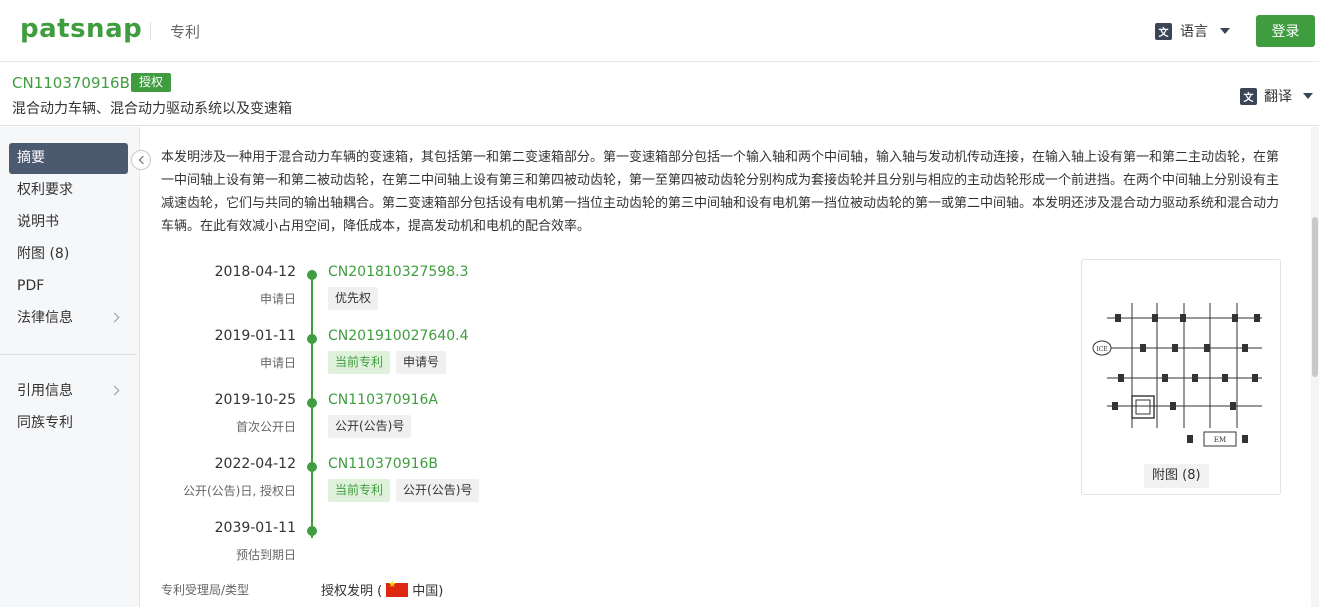  I want to click on event-number-link: CN110370916B, so click(383, 464).